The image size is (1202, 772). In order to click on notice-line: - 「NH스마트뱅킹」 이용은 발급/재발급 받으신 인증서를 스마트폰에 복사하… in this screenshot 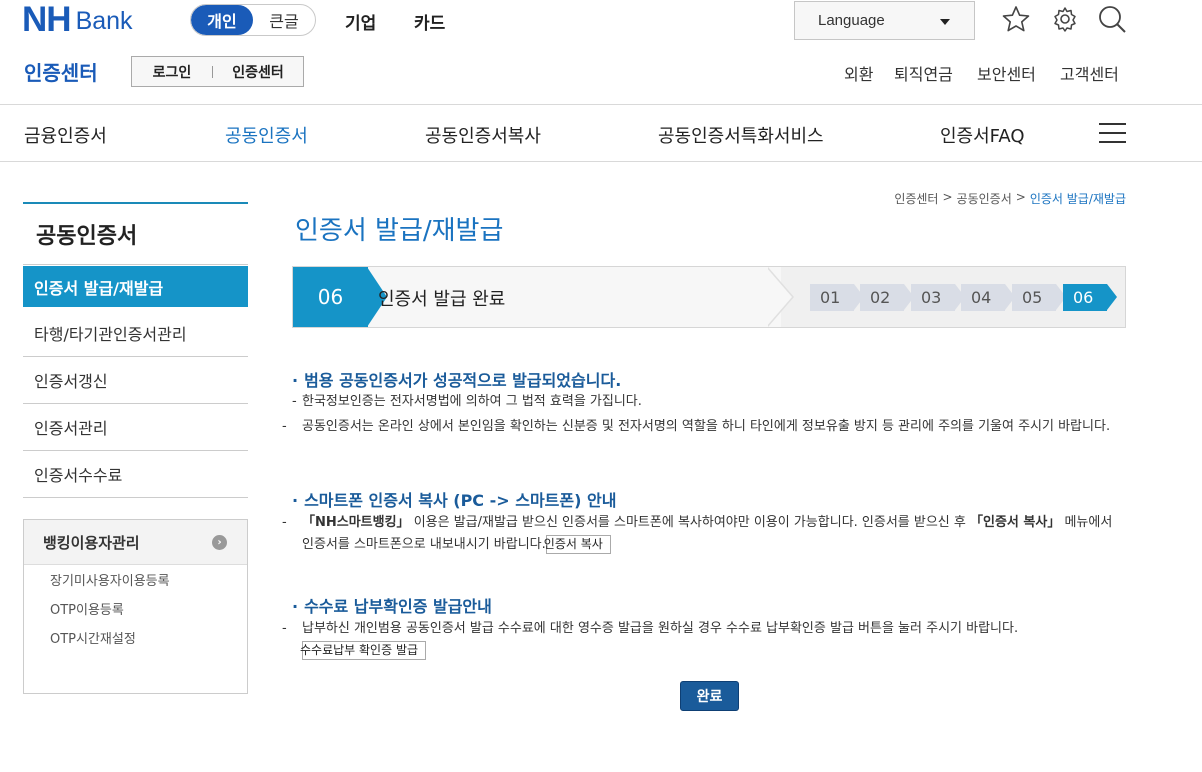, I will do `click(697, 534)`.